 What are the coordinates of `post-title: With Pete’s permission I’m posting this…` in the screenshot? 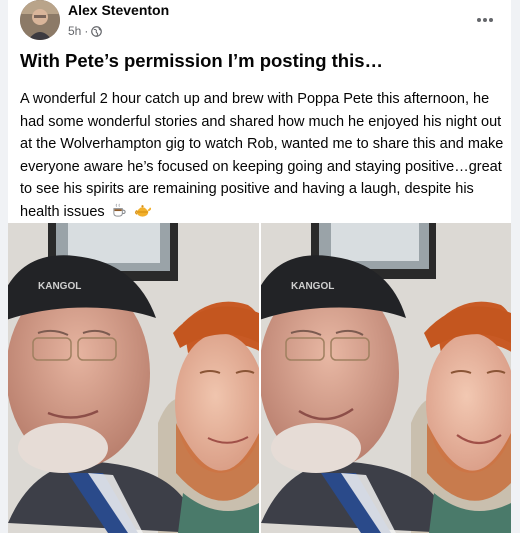 It's located at (202, 60).